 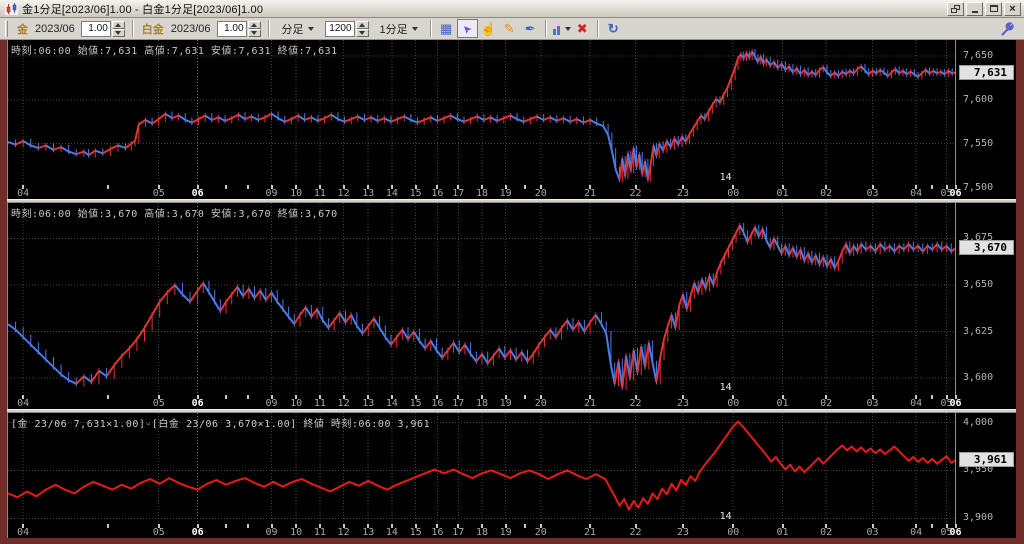 I want to click on float-window-button, so click(x=955, y=8).